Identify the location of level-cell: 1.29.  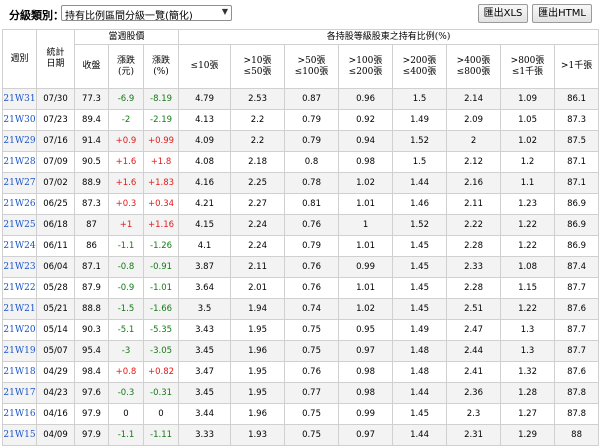
(528, 435).